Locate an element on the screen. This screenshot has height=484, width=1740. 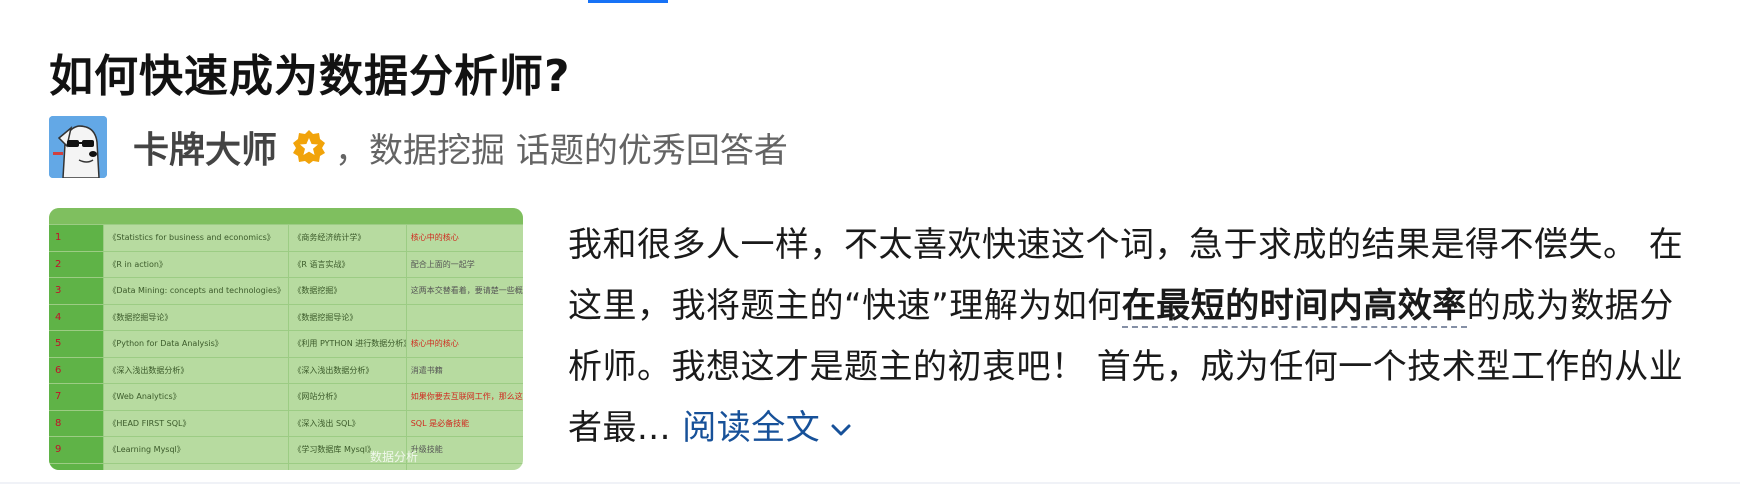
book-title-en: 《Learning Mysql》 is located at coordinates (195, 450).